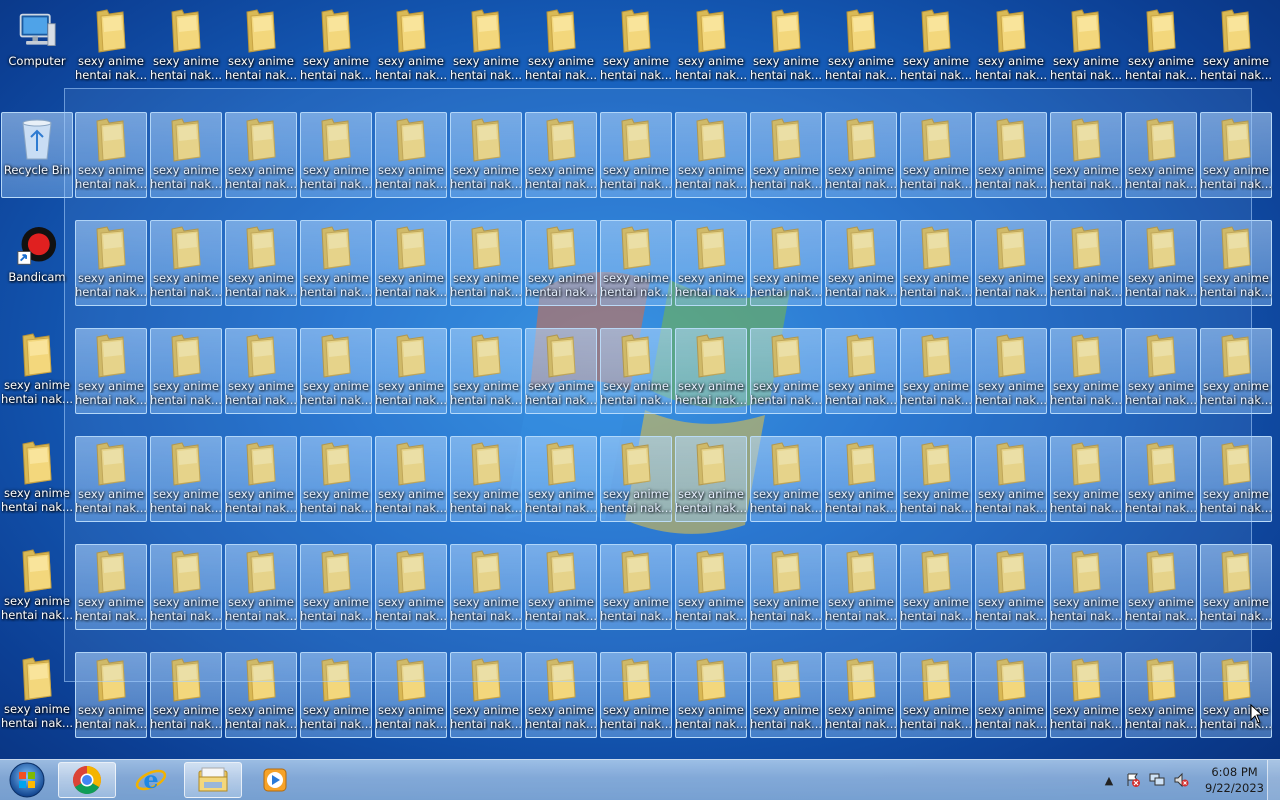  Describe the element at coordinates (1109, 780) in the screenshot. I see `show-hidden-icons-icon: ▲` at that location.